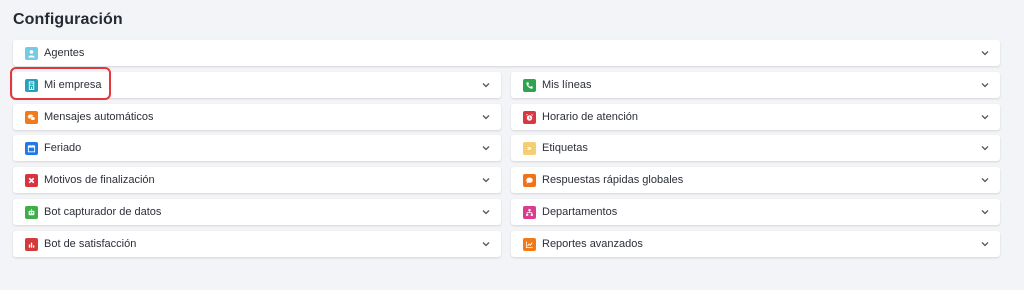 This screenshot has width=1024, height=290. What do you see at coordinates (68, 19) in the screenshot?
I see `page-title: Configuración` at bounding box center [68, 19].